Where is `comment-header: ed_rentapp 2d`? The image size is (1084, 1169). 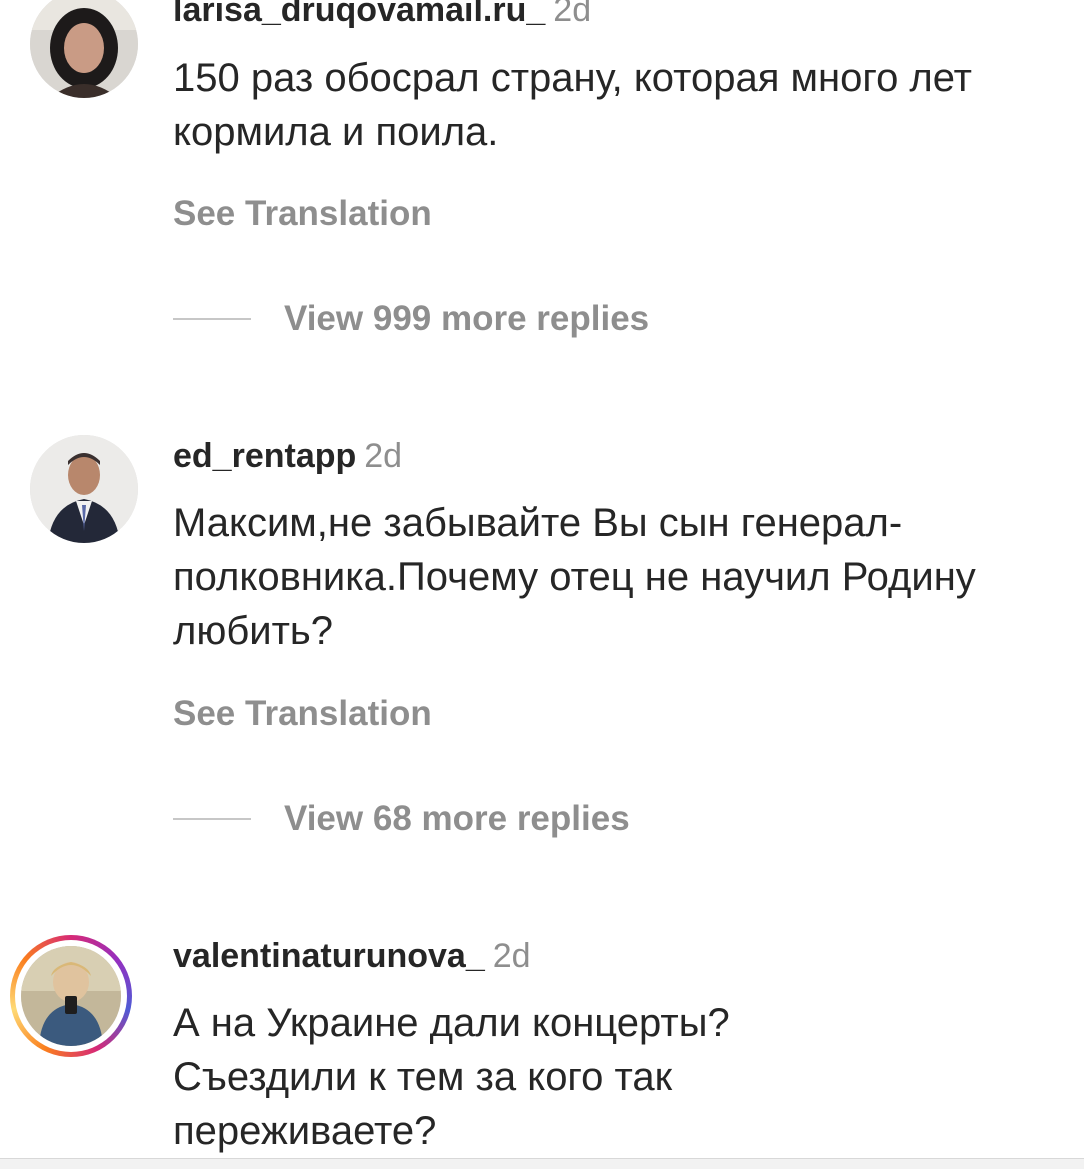
comment-header: ed_rentapp 2d is located at coordinates (287, 456).